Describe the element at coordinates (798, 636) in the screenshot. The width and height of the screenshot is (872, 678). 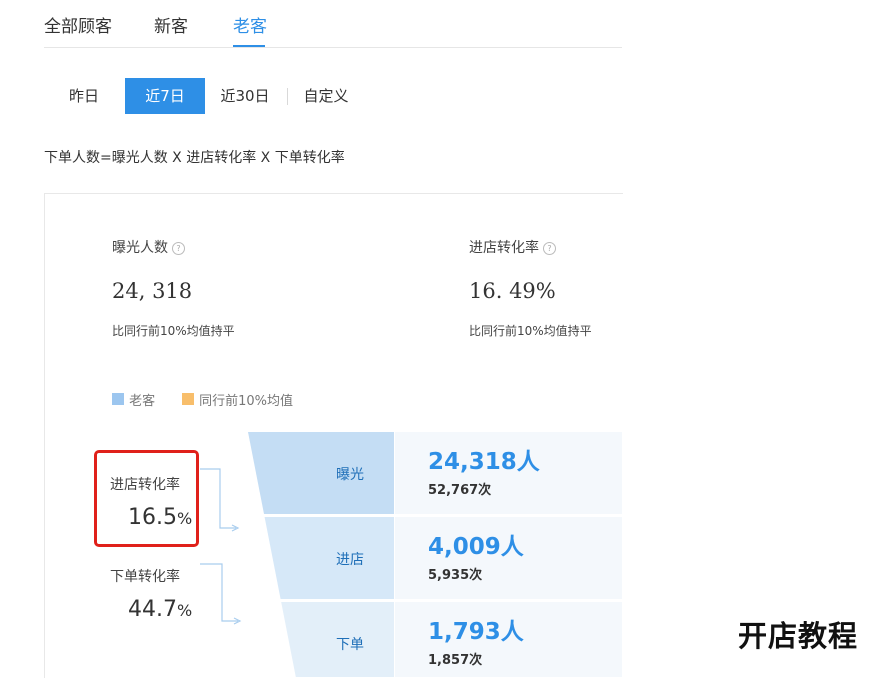
I see `watermark-text: 开店教程` at that location.